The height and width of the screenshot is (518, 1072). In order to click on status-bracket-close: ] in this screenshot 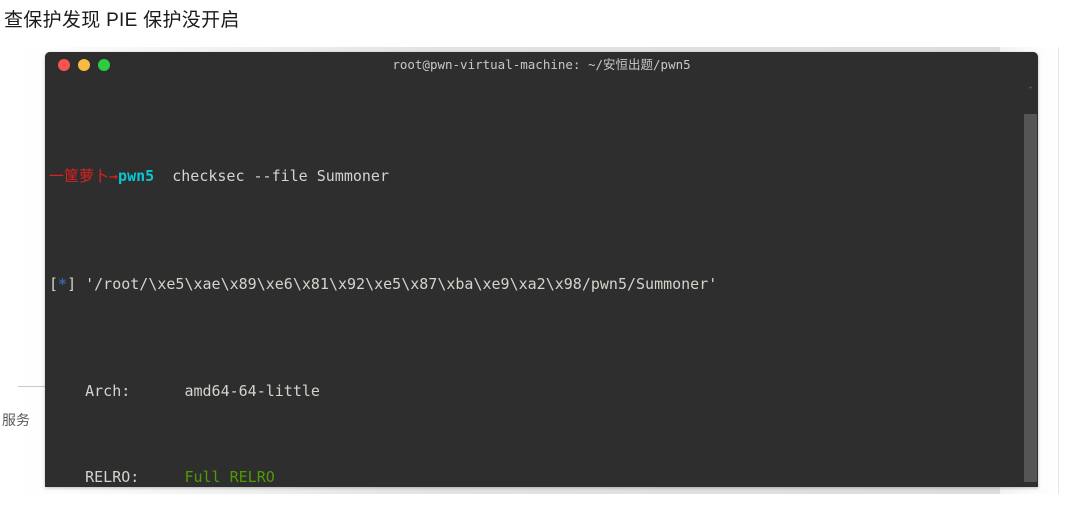, I will do `click(72, 283)`.